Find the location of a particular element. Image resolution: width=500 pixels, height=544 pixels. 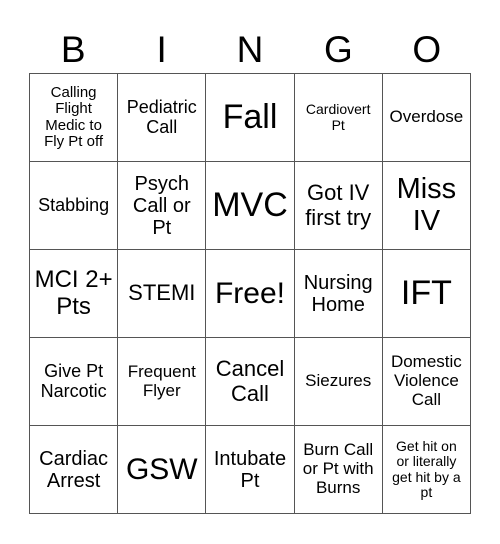

cell-text: Burn Call or Pt with Burns is located at coordinates (338, 468).